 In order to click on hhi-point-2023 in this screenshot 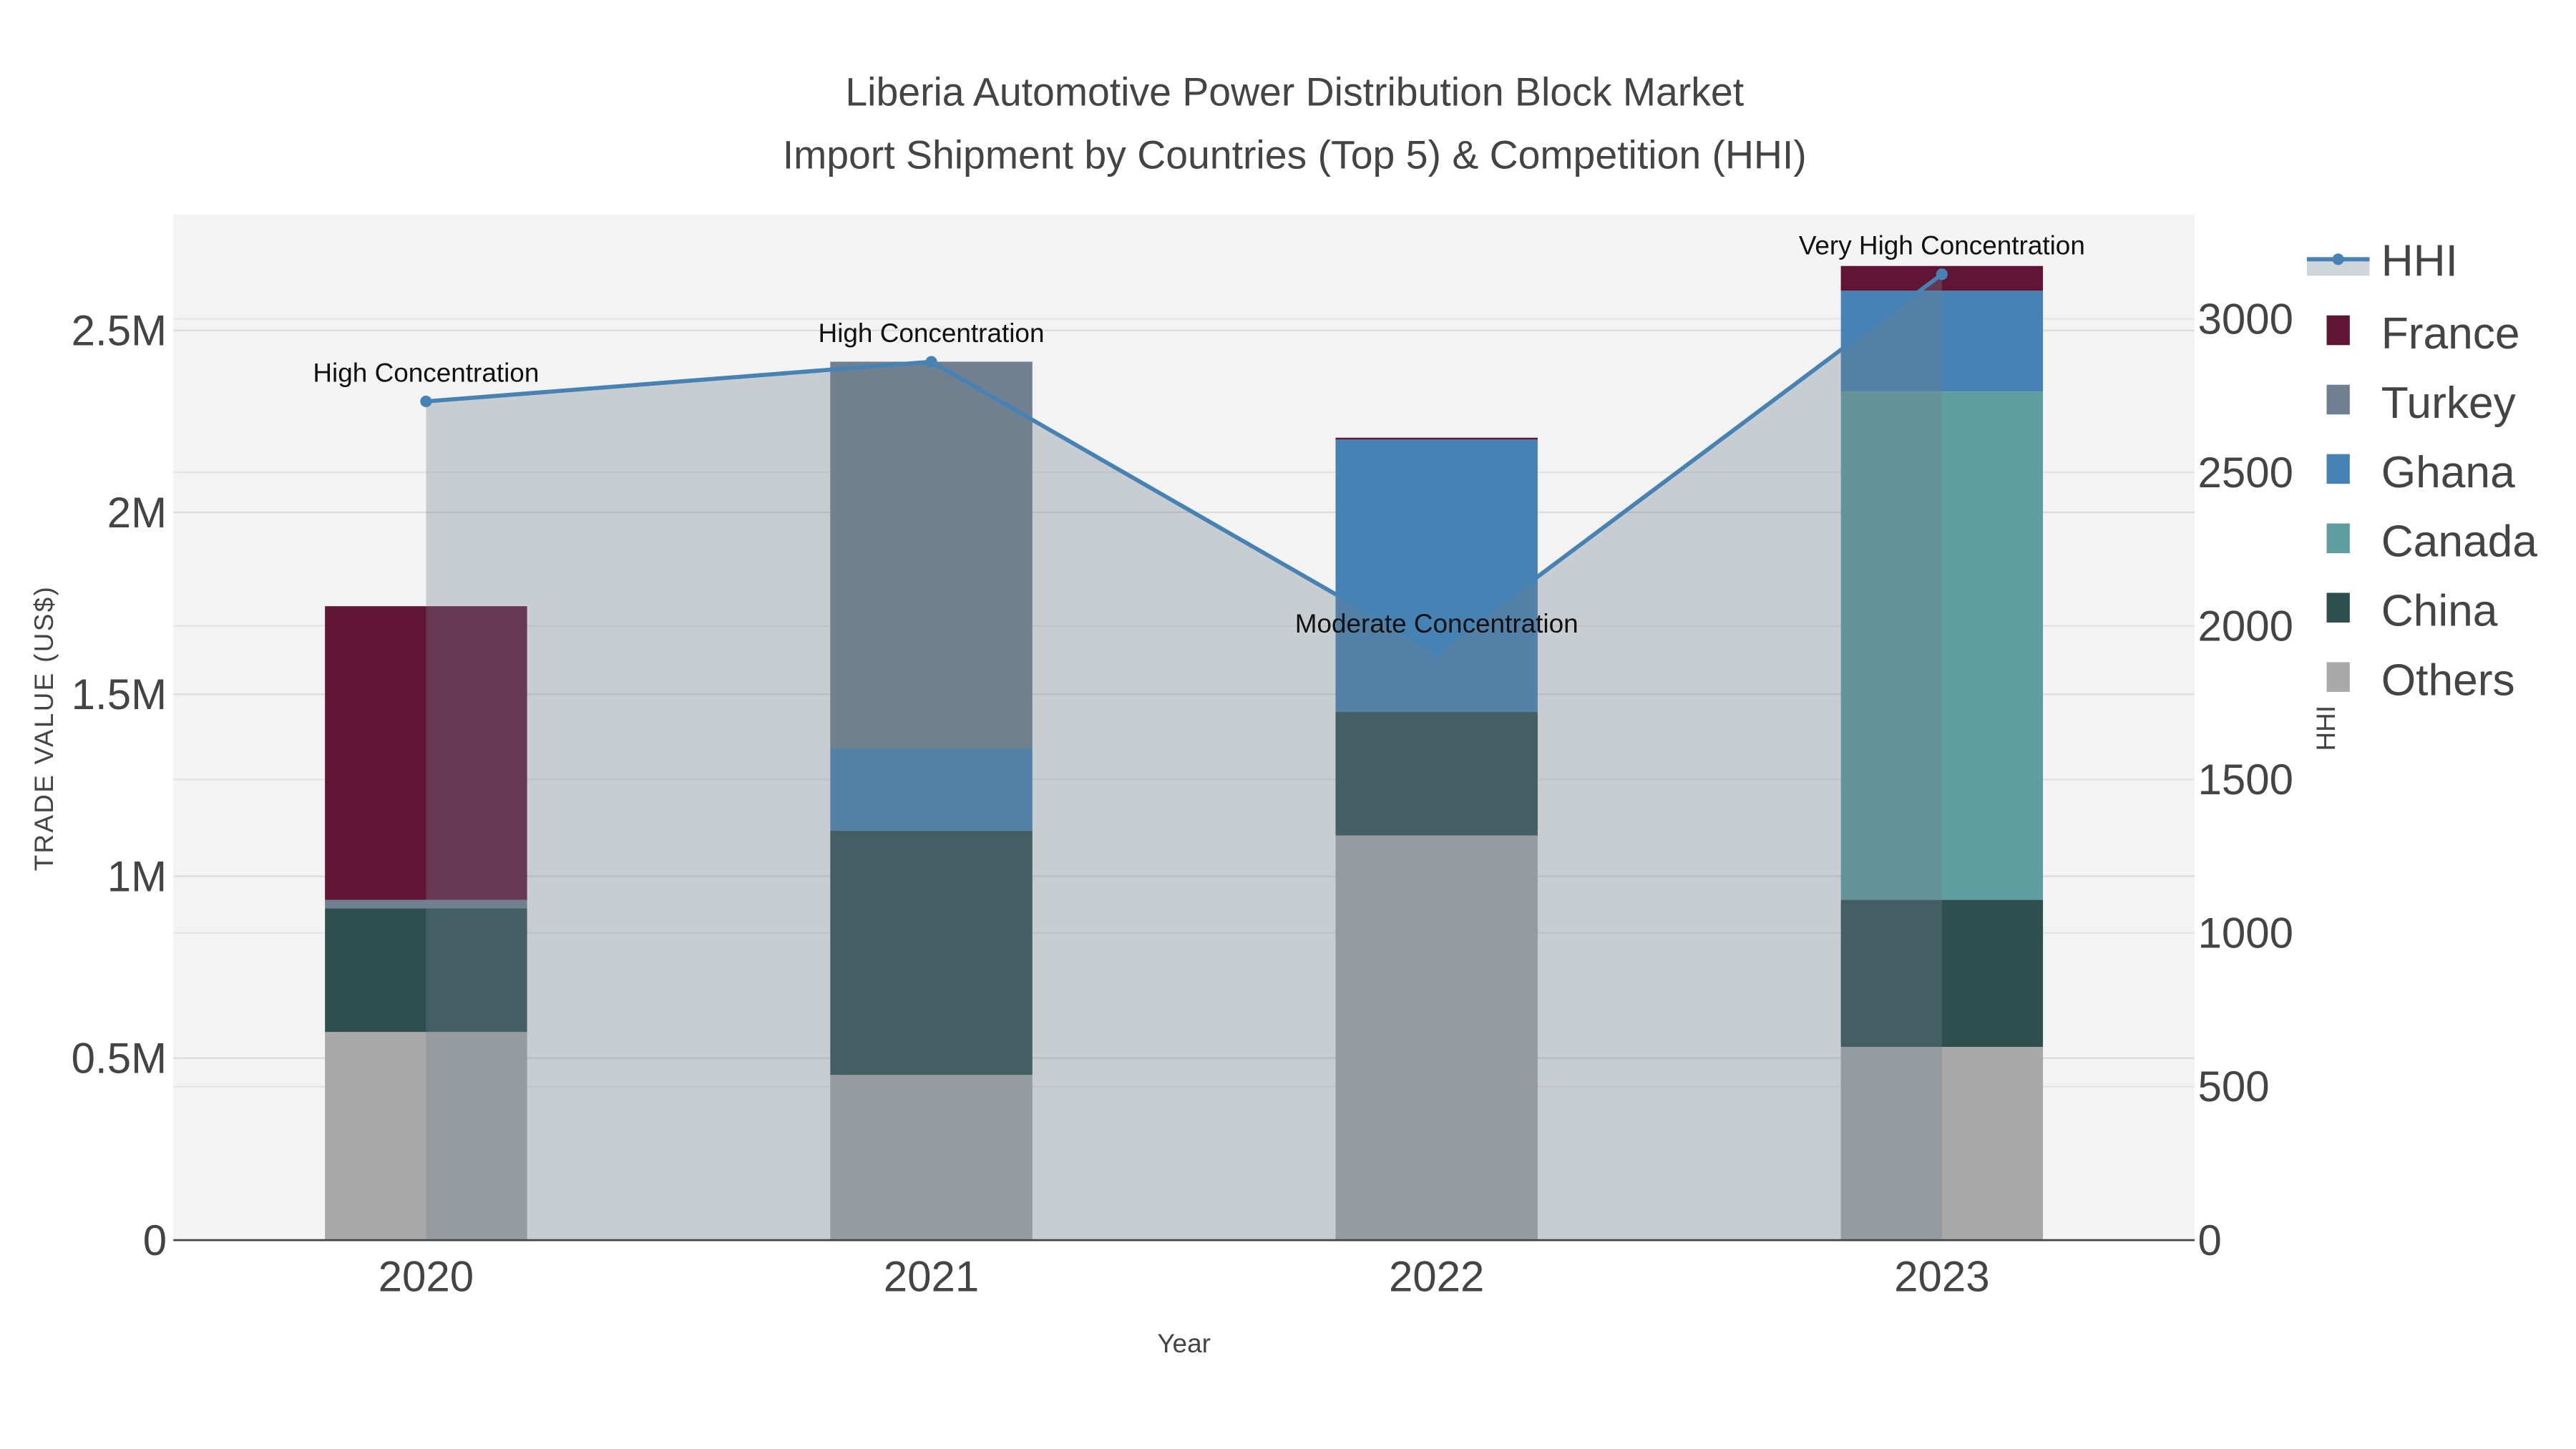, I will do `click(1942, 274)`.